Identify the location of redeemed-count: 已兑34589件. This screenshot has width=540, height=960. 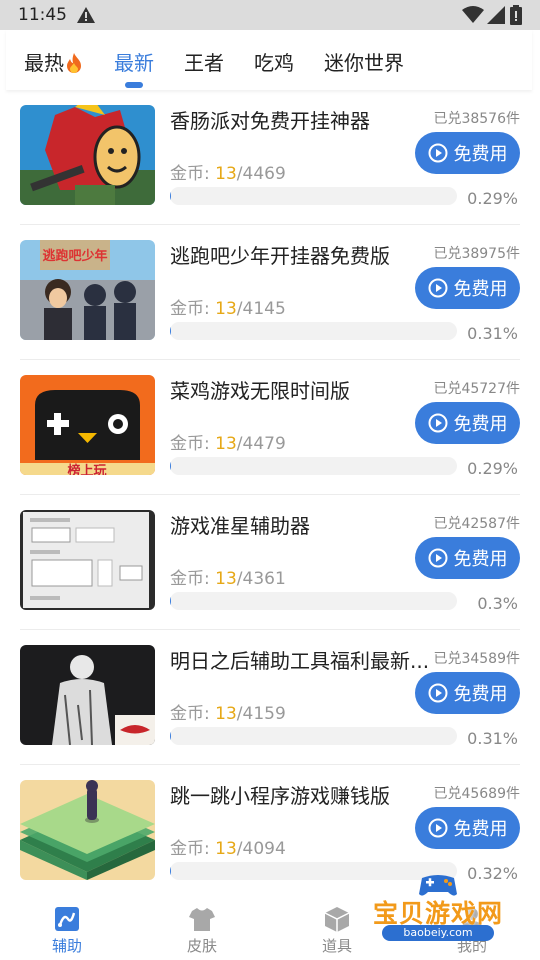
(476, 659).